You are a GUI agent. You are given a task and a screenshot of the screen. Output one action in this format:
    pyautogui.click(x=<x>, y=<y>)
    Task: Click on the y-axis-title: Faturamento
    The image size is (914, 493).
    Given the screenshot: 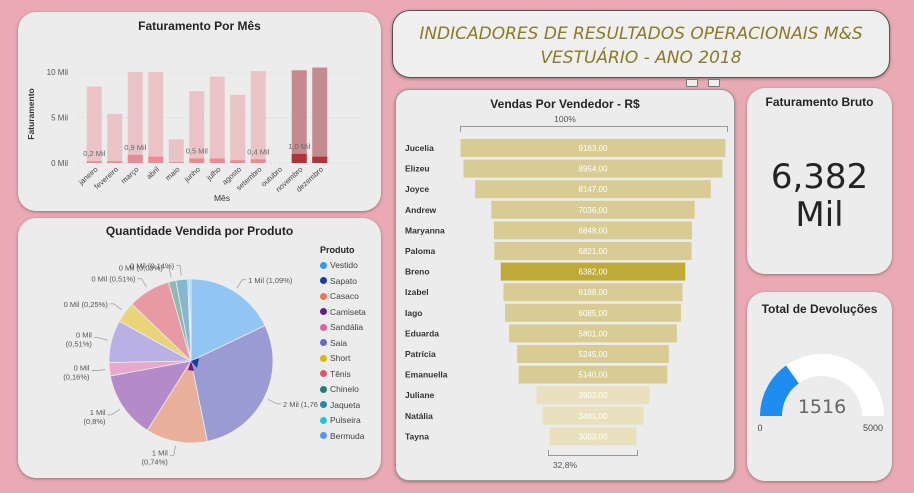 What is the action you would take?
    pyautogui.click(x=31, y=113)
    